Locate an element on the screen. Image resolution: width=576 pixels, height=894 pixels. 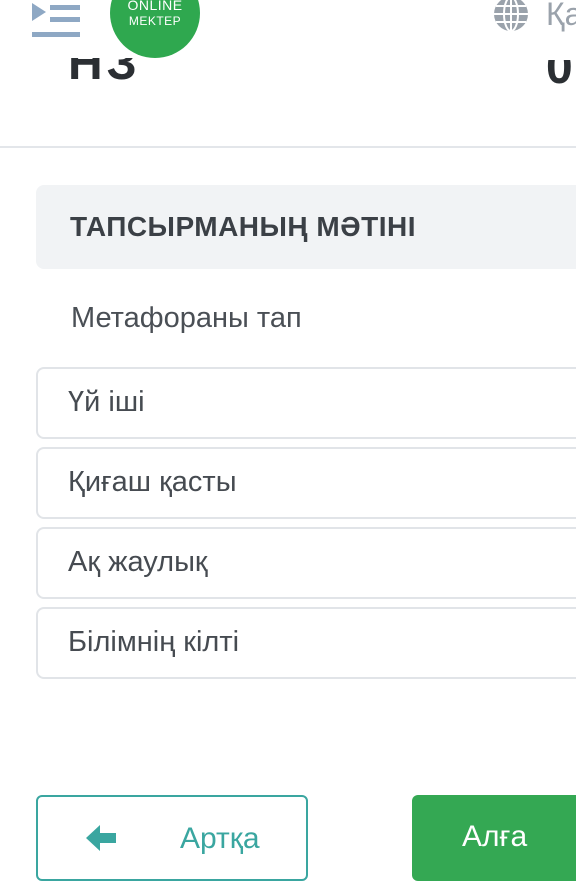
arrow-left-icon is located at coordinates (101, 838).